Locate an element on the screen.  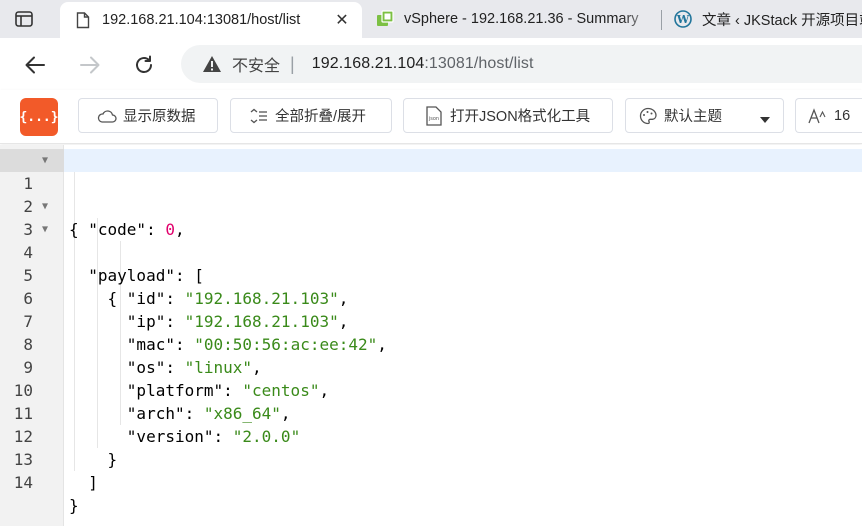
code-line: 9 "platform": "centos", is located at coordinates (431, 366).